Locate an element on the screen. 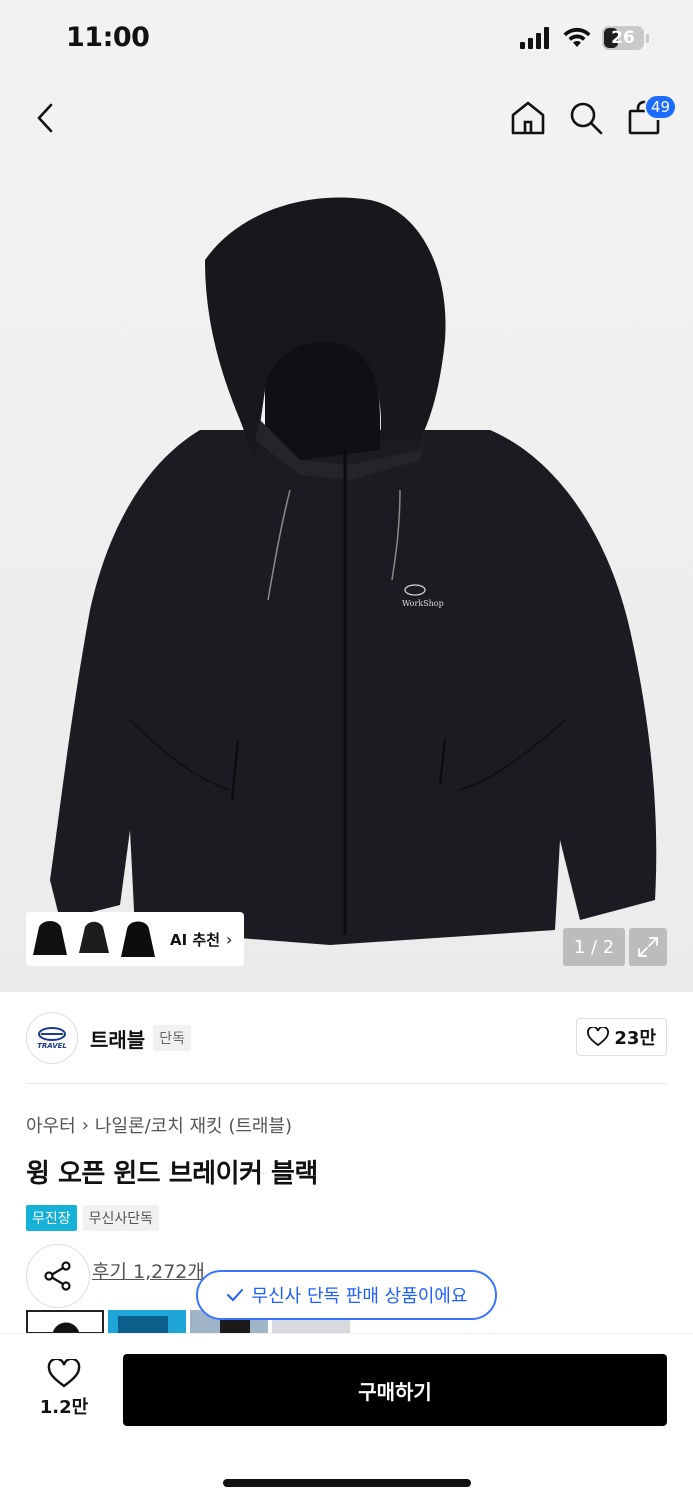  brand-logo-text: TRAVEL is located at coordinates (52, 1046).